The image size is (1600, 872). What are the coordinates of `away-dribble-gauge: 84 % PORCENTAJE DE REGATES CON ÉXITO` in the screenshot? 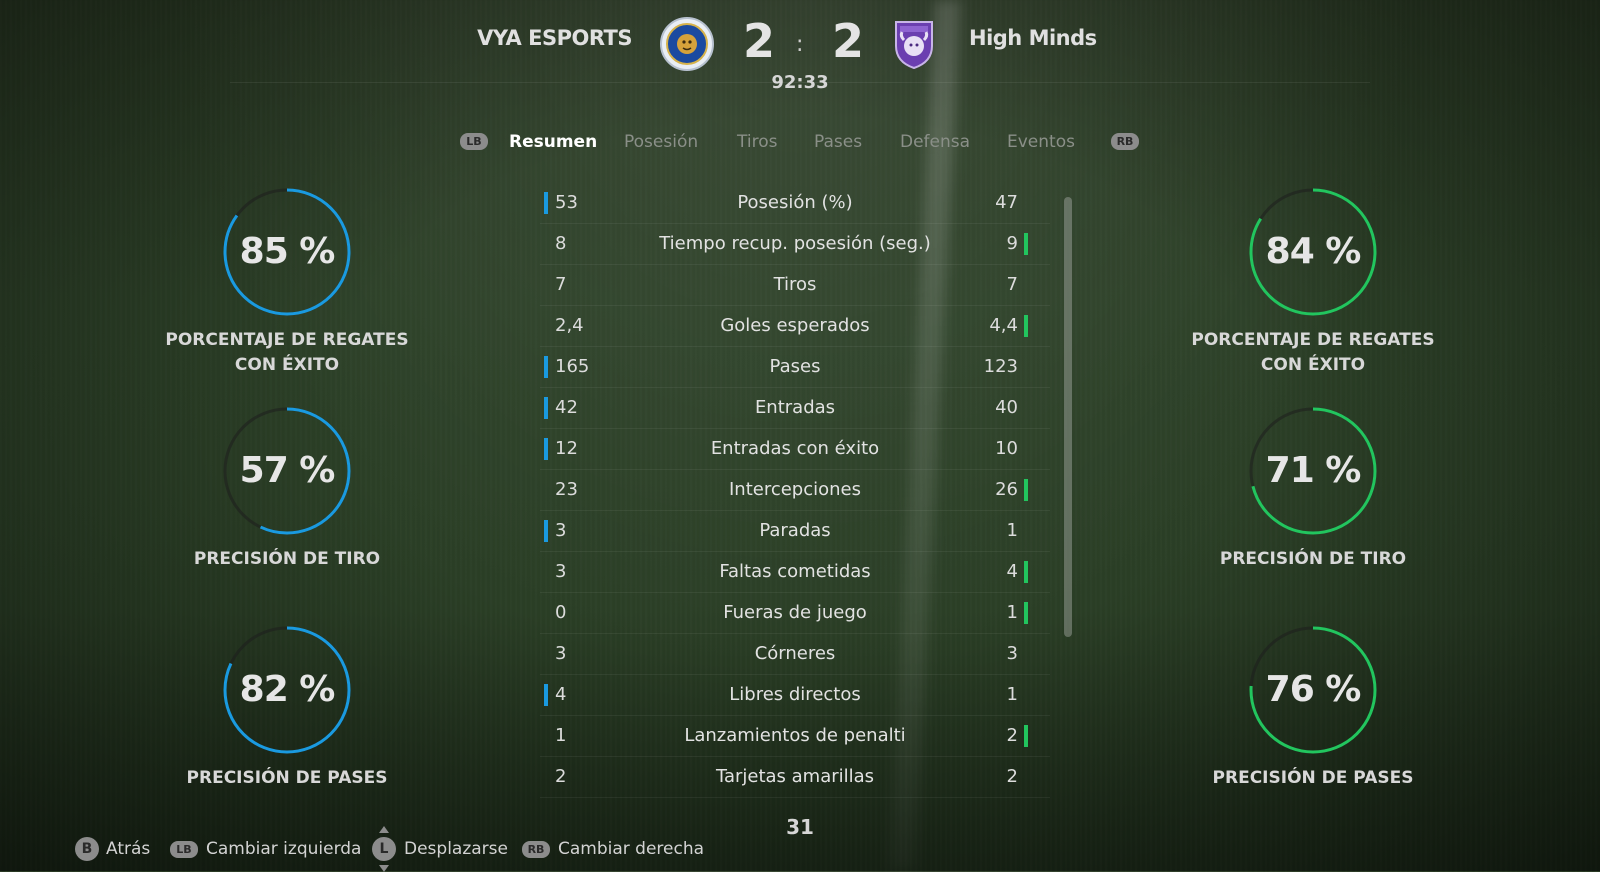 It's located at (1313, 282).